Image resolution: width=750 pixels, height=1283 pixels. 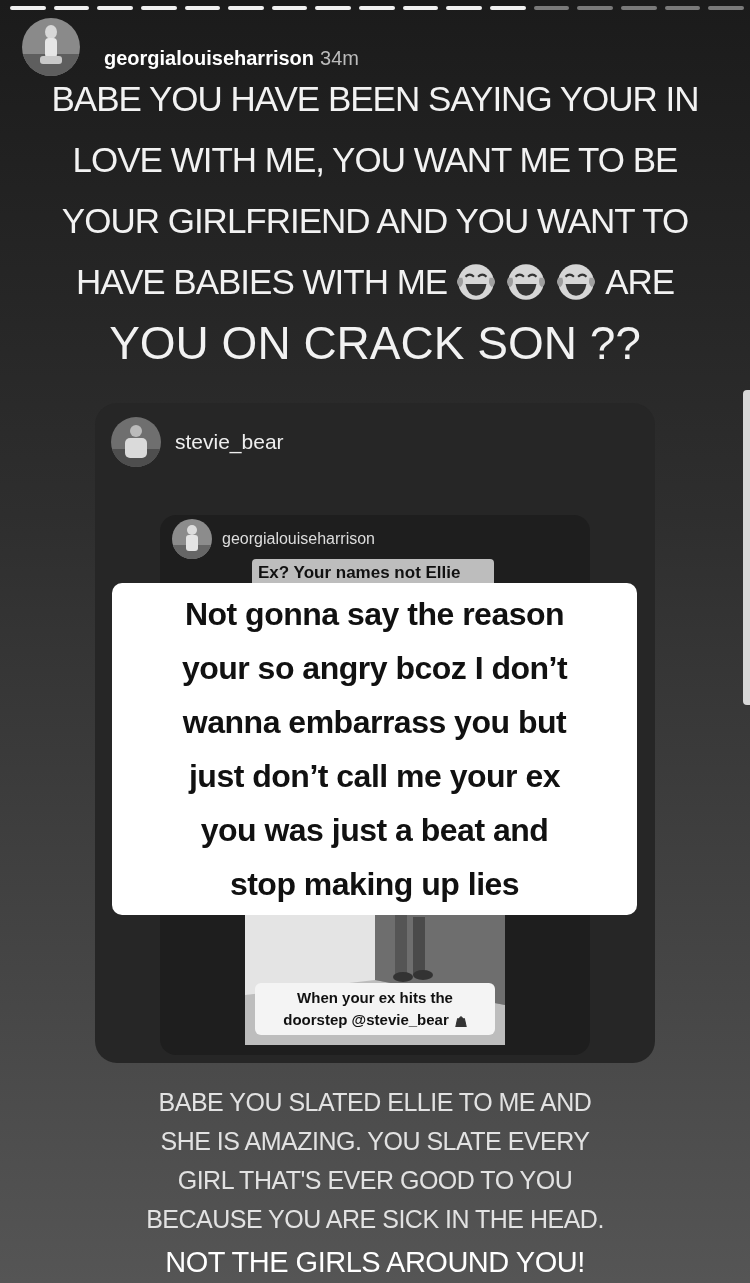 What do you see at coordinates (375, 220) in the screenshot?
I see `caption-text: YOUR GIRLFRIEND AND YOU WANT TO` at bounding box center [375, 220].